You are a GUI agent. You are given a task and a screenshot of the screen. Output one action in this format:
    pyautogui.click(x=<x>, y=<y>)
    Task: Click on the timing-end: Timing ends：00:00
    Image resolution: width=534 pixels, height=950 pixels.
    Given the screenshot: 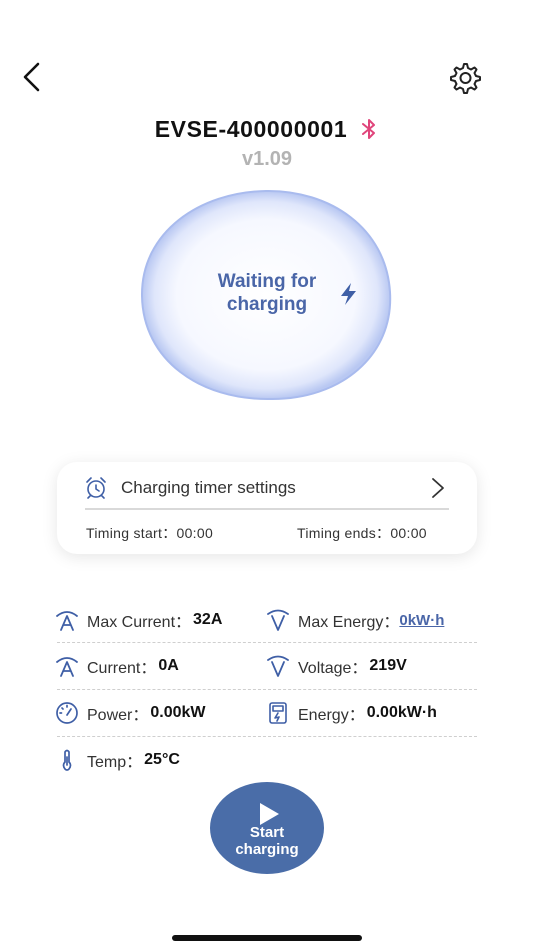 What is the action you would take?
    pyautogui.click(x=362, y=533)
    